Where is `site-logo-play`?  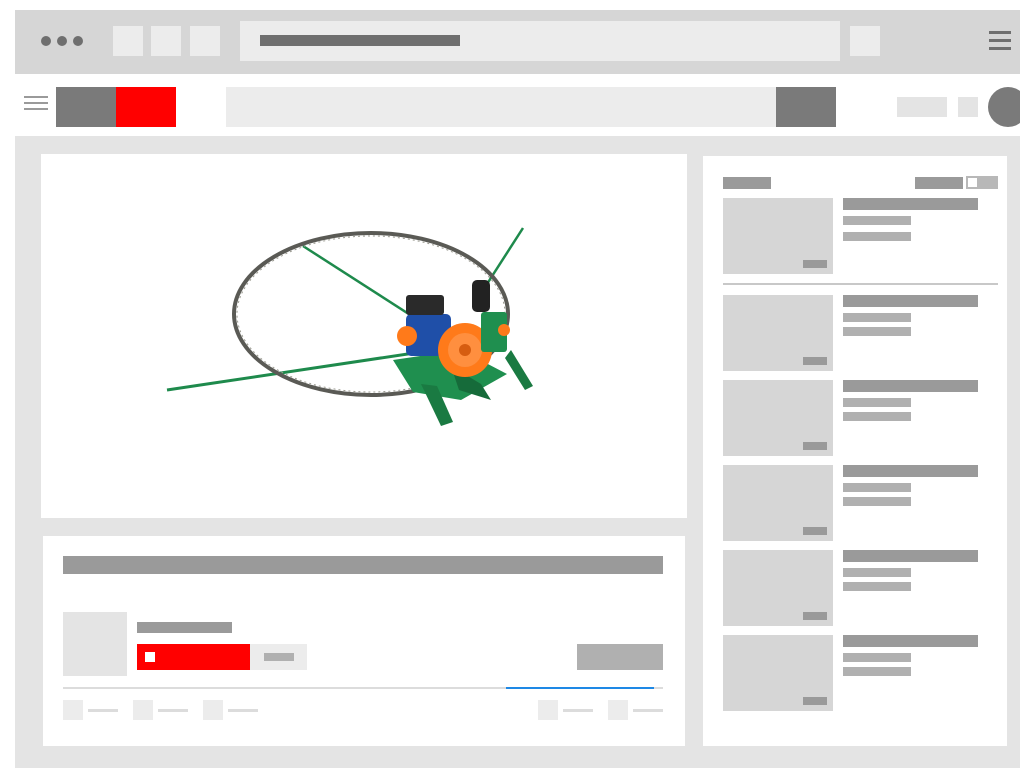
site-logo-play is located at coordinates (146, 107).